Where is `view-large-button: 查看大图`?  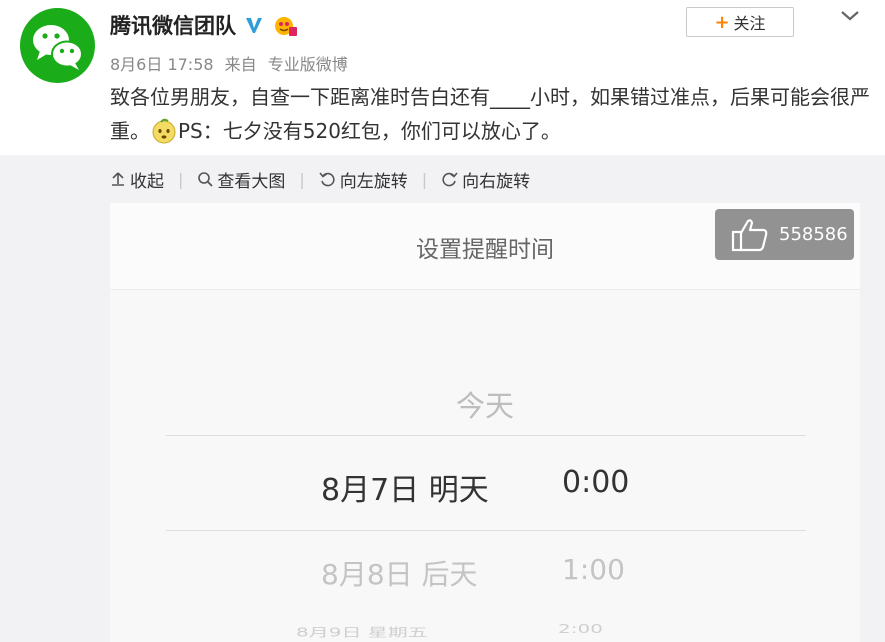
view-large-button: 查看大图 is located at coordinates (241, 179).